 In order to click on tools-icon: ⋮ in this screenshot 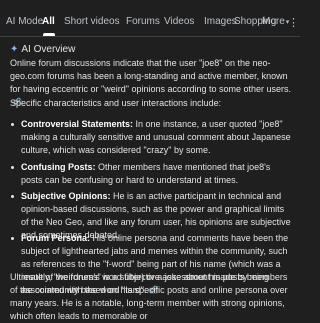, I will do `click(293, 22)`.